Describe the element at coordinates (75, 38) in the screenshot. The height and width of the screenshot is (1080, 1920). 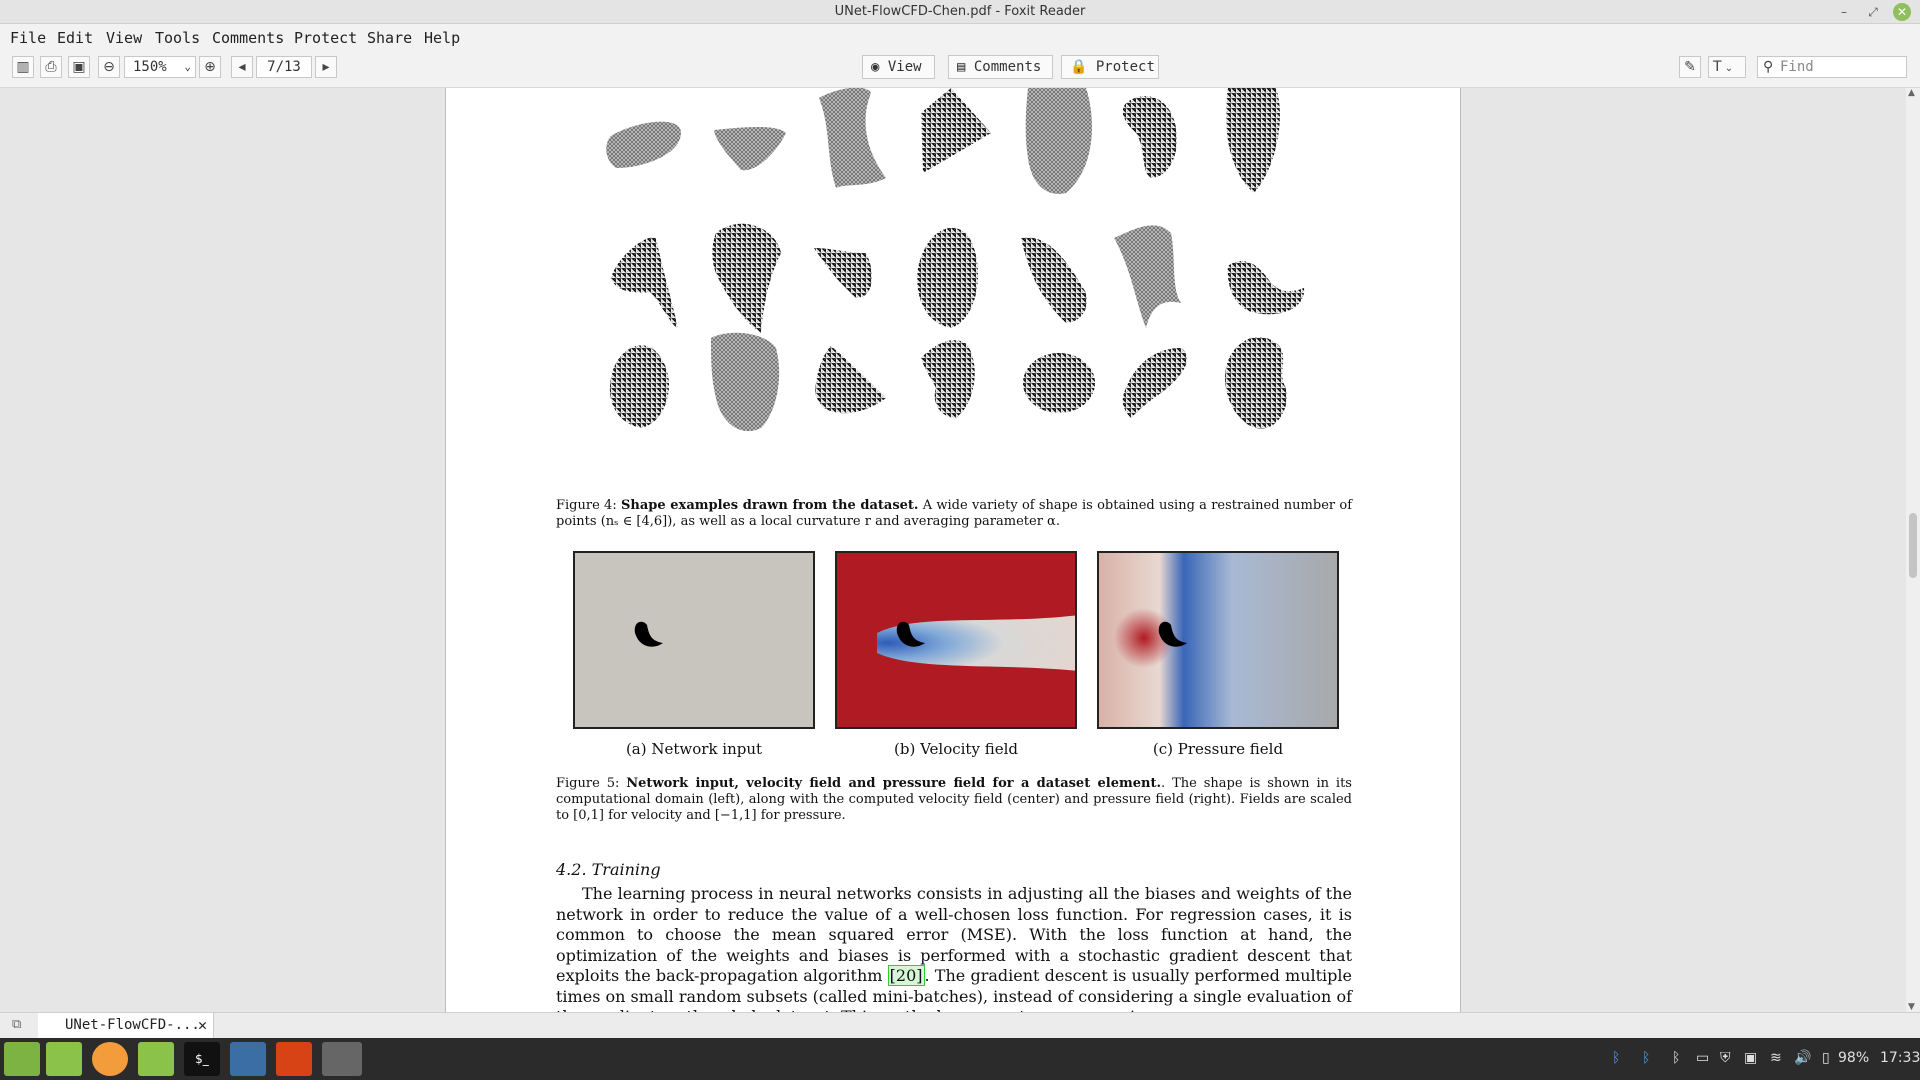
I see `menu-edit: Edit` at that location.